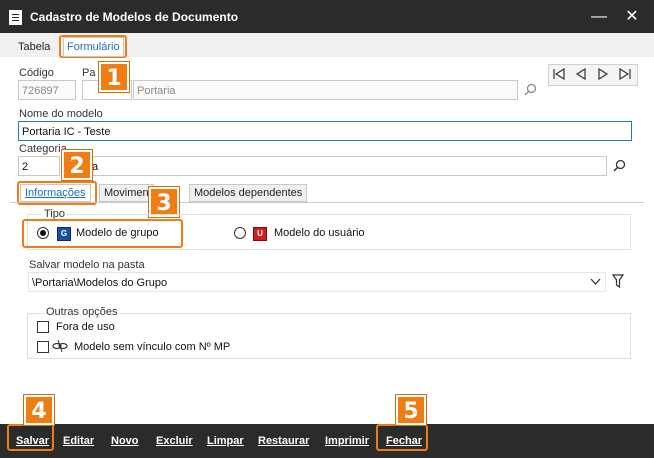  I want to click on nome-field: Portaria IC - Teste, so click(325, 131).